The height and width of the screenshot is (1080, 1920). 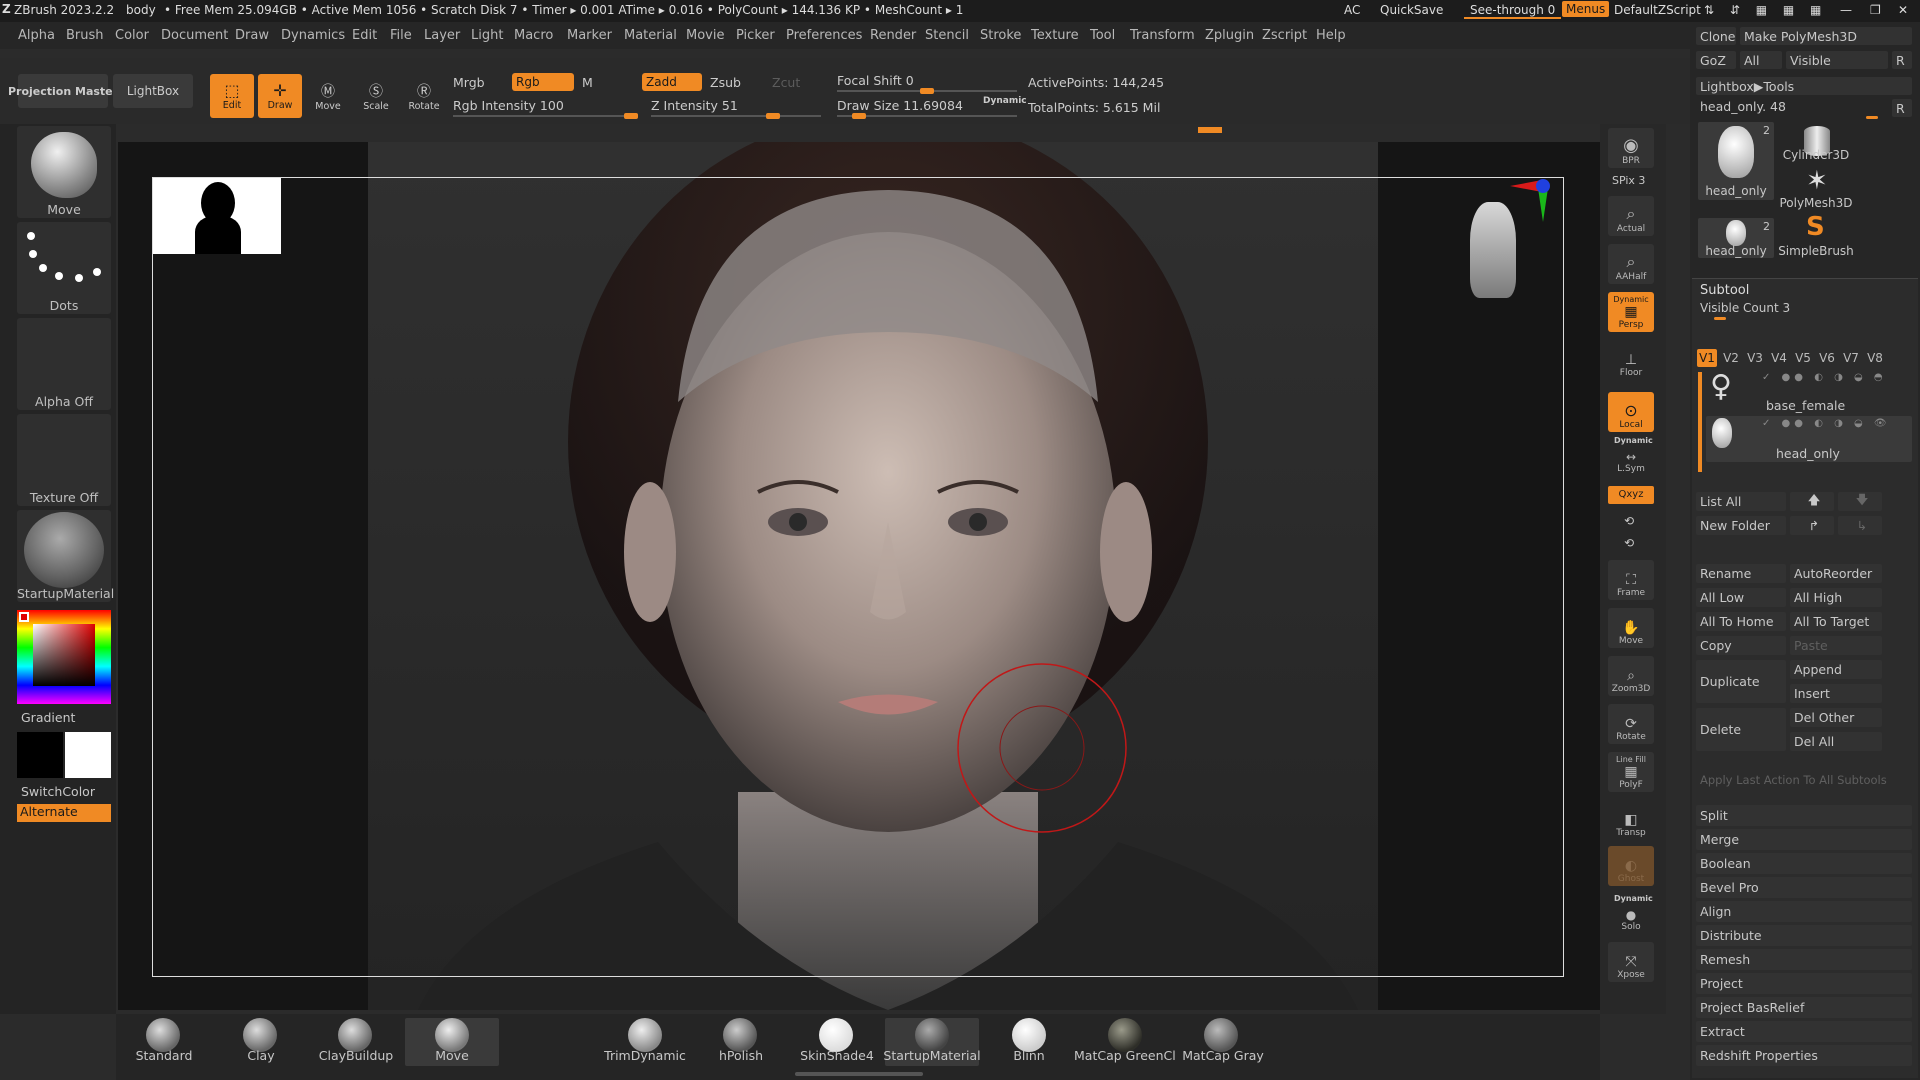 I want to click on skinshade4-material-label: SkinShade4, so click(x=837, y=1055).